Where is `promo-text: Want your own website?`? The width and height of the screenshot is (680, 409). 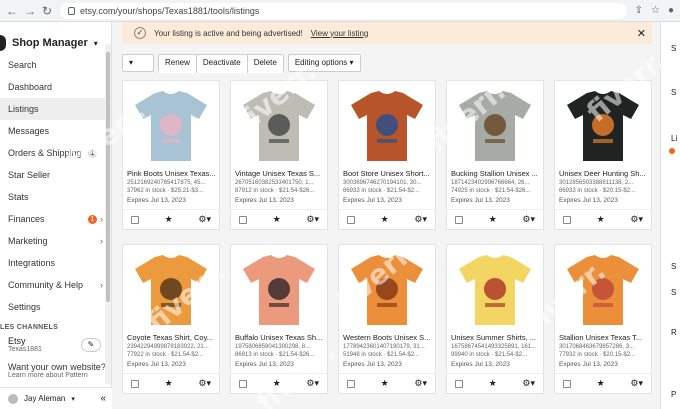
promo-text: Want your own website? is located at coordinates (55, 367).